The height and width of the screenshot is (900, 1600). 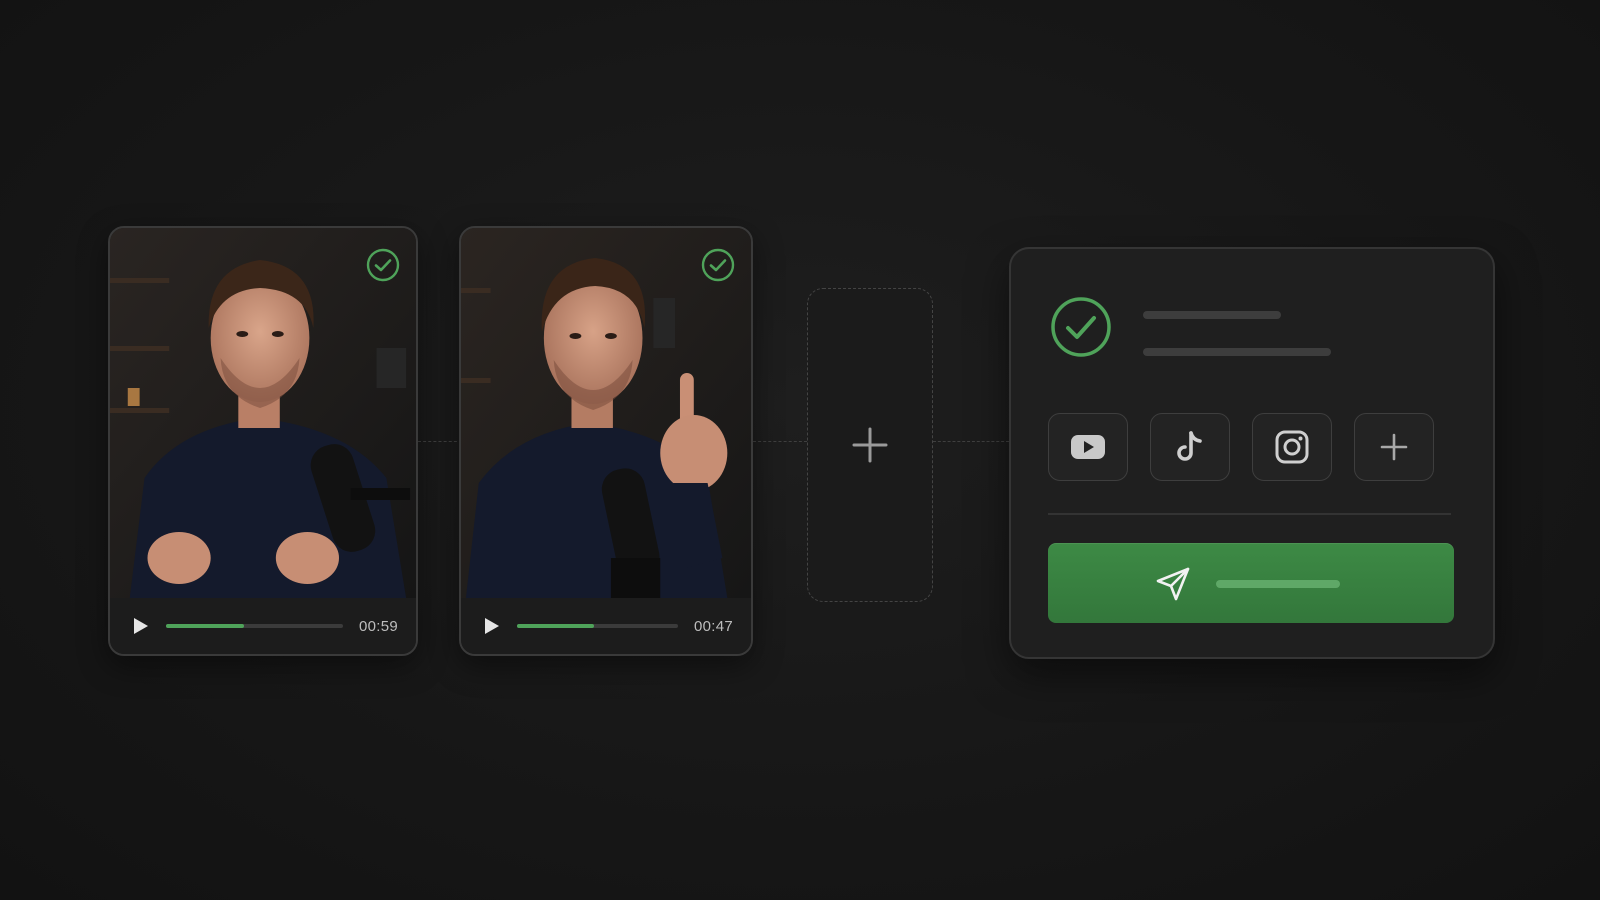 I want to click on button-label-placeholder, so click(x=1278, y=584).